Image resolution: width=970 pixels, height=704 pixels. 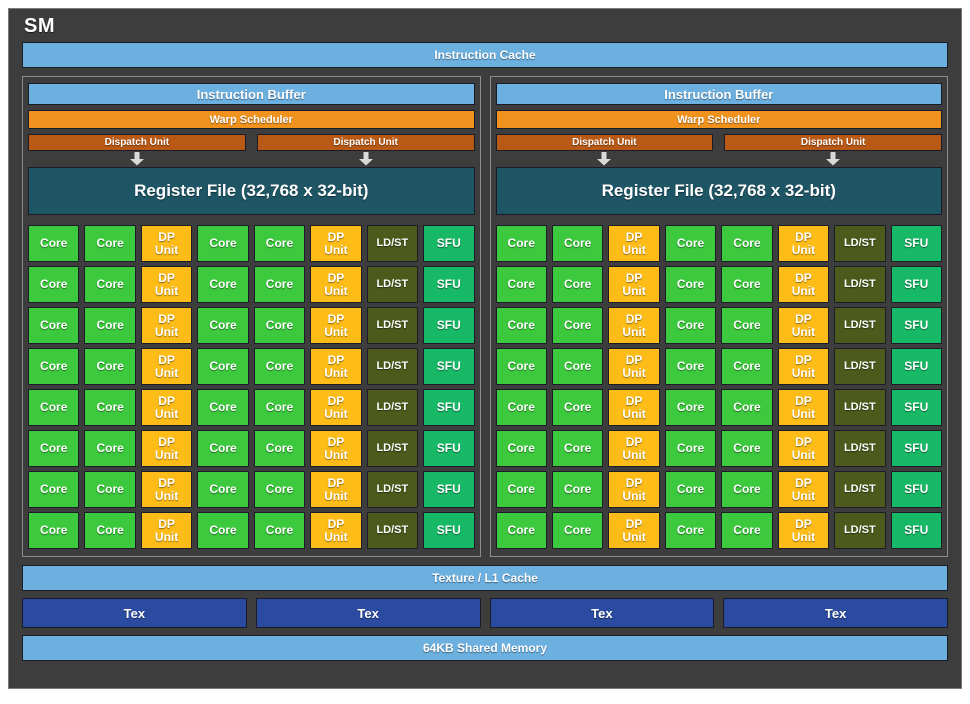 What do you see at coordinates (833, 142) in the screenshot?
I see `dispatch-unit-right-1: Dispatch Unit` at bounding box center [833, 142].